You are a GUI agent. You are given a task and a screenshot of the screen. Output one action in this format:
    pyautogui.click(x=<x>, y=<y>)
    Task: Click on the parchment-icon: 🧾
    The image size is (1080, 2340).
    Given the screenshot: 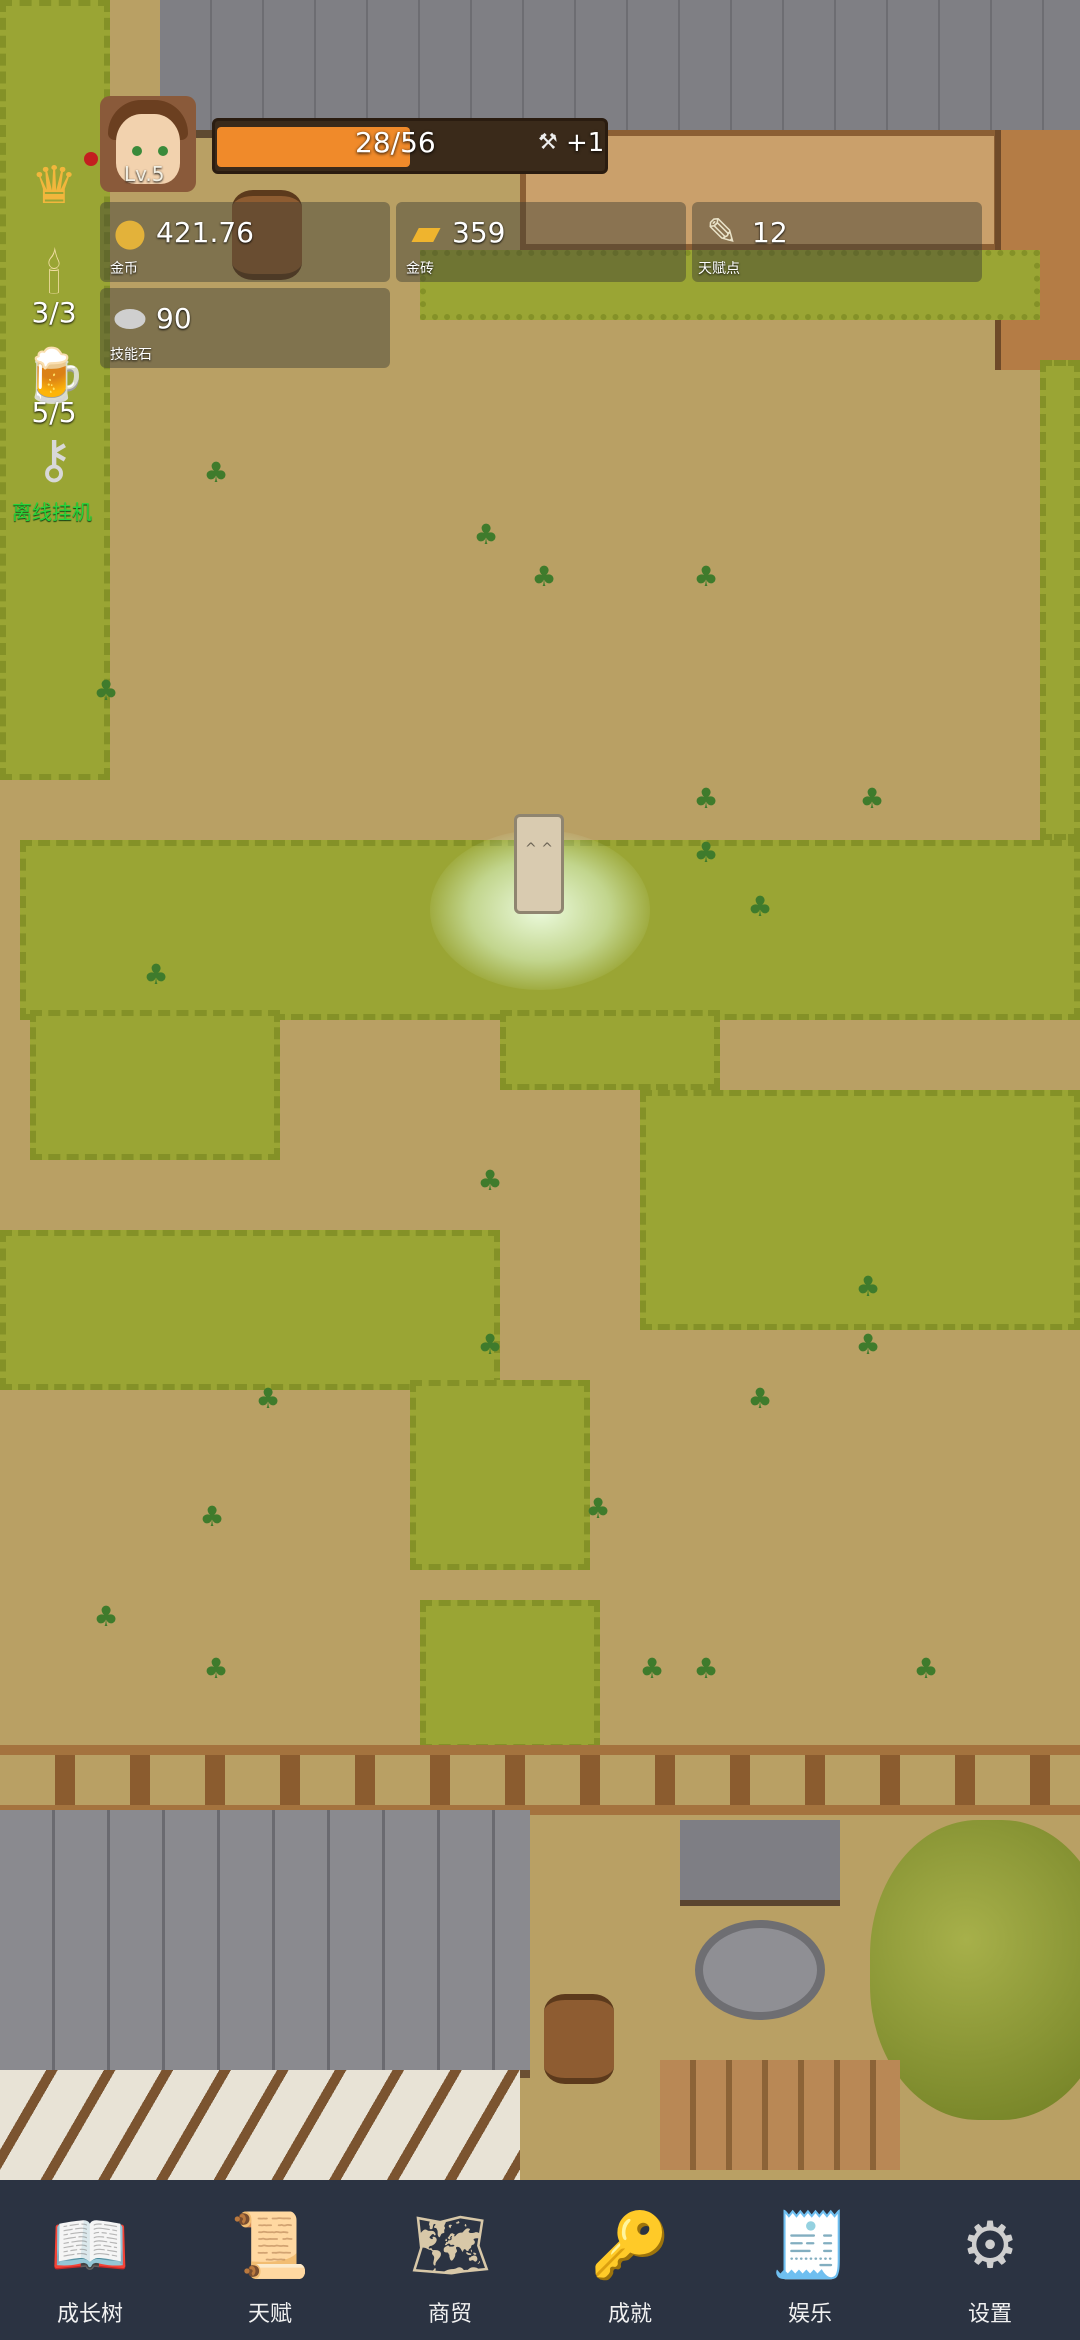 What is the action you would take?
    pyautogui.click(x=810, y=2246)
    